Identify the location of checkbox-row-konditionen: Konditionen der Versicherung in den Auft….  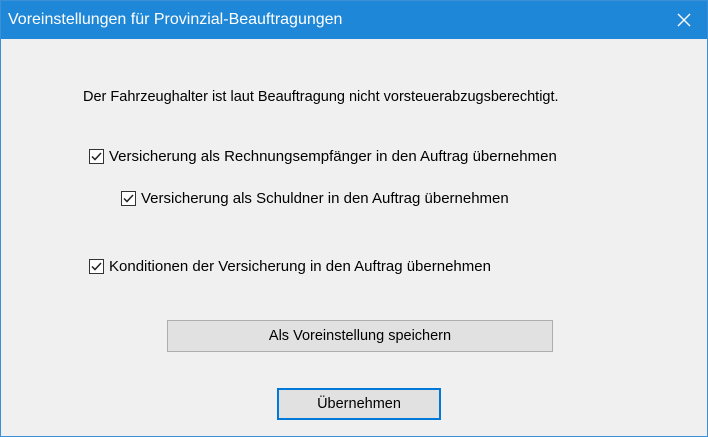
(290, 266).